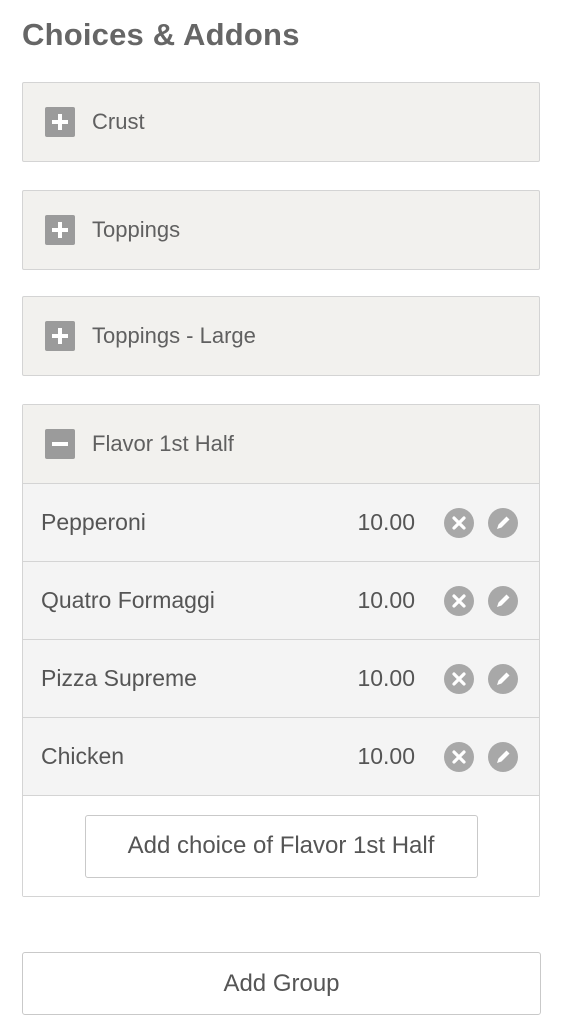 The image size is (564, 1036). Describe the element at coordinates (281, 983) in the screenshot. I see `add-group-button: Add Group` at that location.